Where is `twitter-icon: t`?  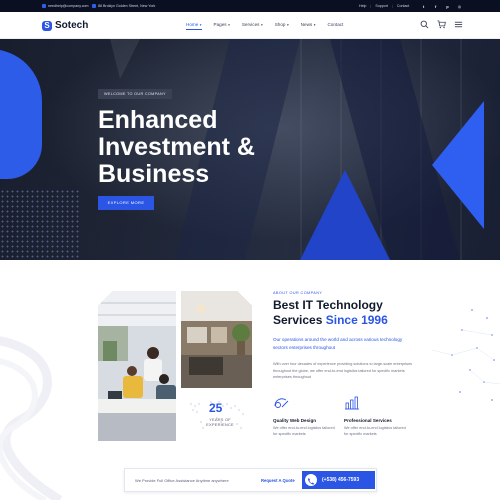 twitter-icon: t is located at coordinates (423, 6).